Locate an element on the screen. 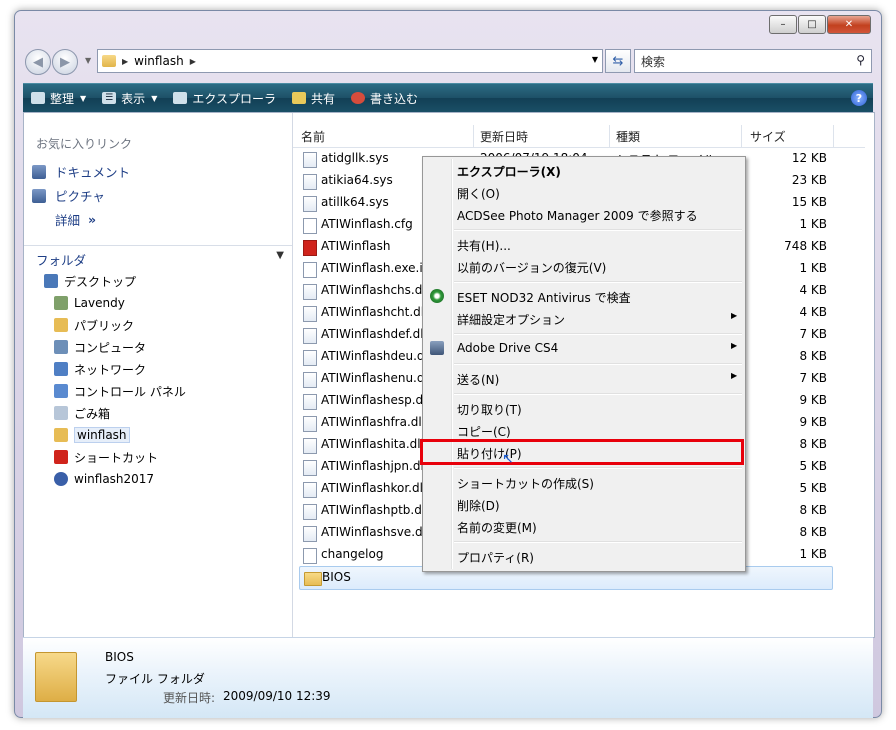 This screenshot has height=730, width=896. search-input: 検索 is located at coordinates (653, 61).